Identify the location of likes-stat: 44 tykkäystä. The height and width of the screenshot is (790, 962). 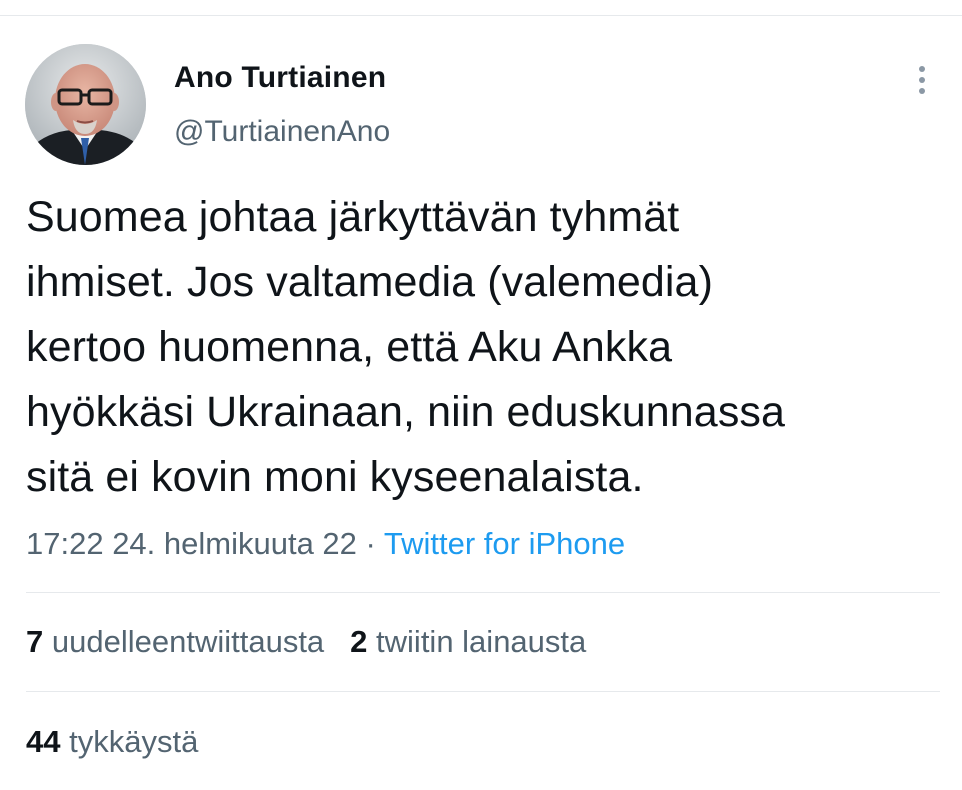
(112, 742).